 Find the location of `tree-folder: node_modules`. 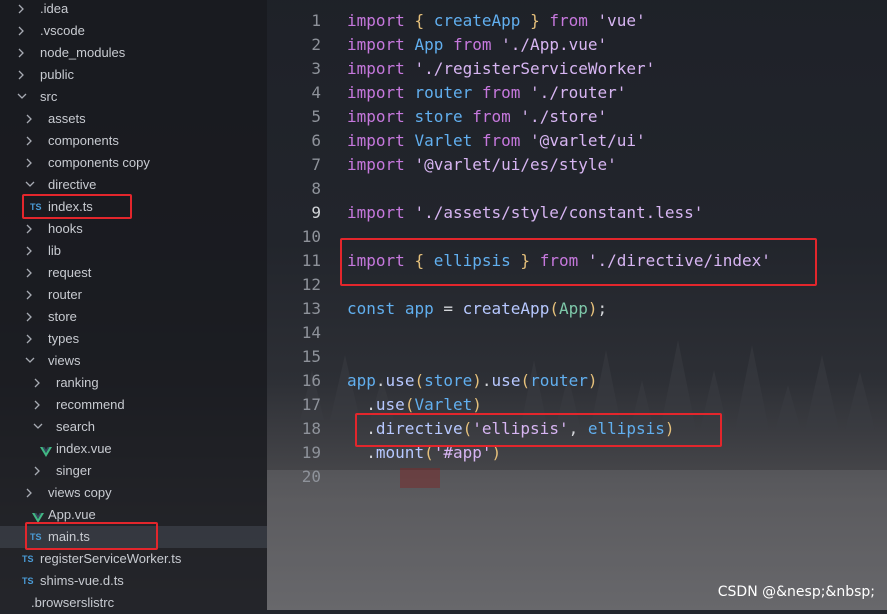

tree-folder: node_modules is located at coordinates (133, 53).